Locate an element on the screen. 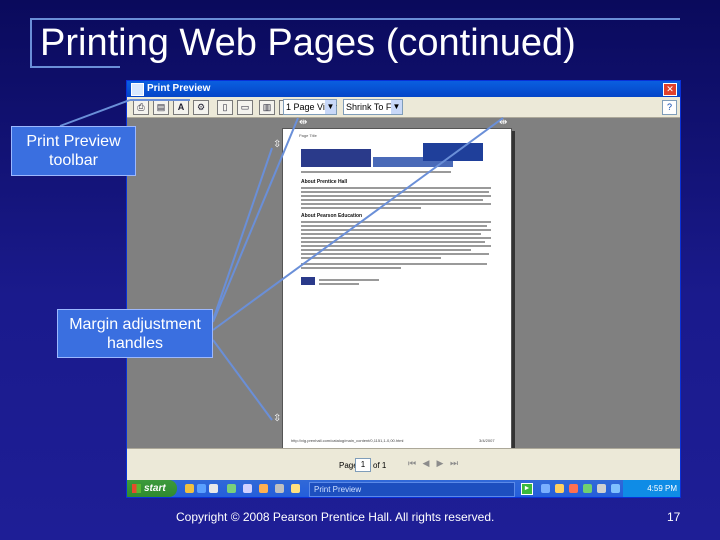 Image resolution: width=720 pixels, height=540 pixels. leader-line-bottom-handle is located at coordinates (242, 380).